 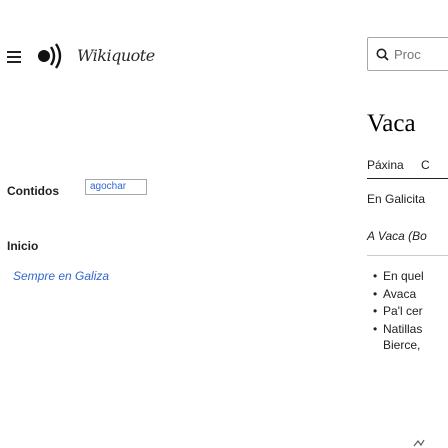 I want to click on hamburger-menu-icon, so click(x=14, y=57).